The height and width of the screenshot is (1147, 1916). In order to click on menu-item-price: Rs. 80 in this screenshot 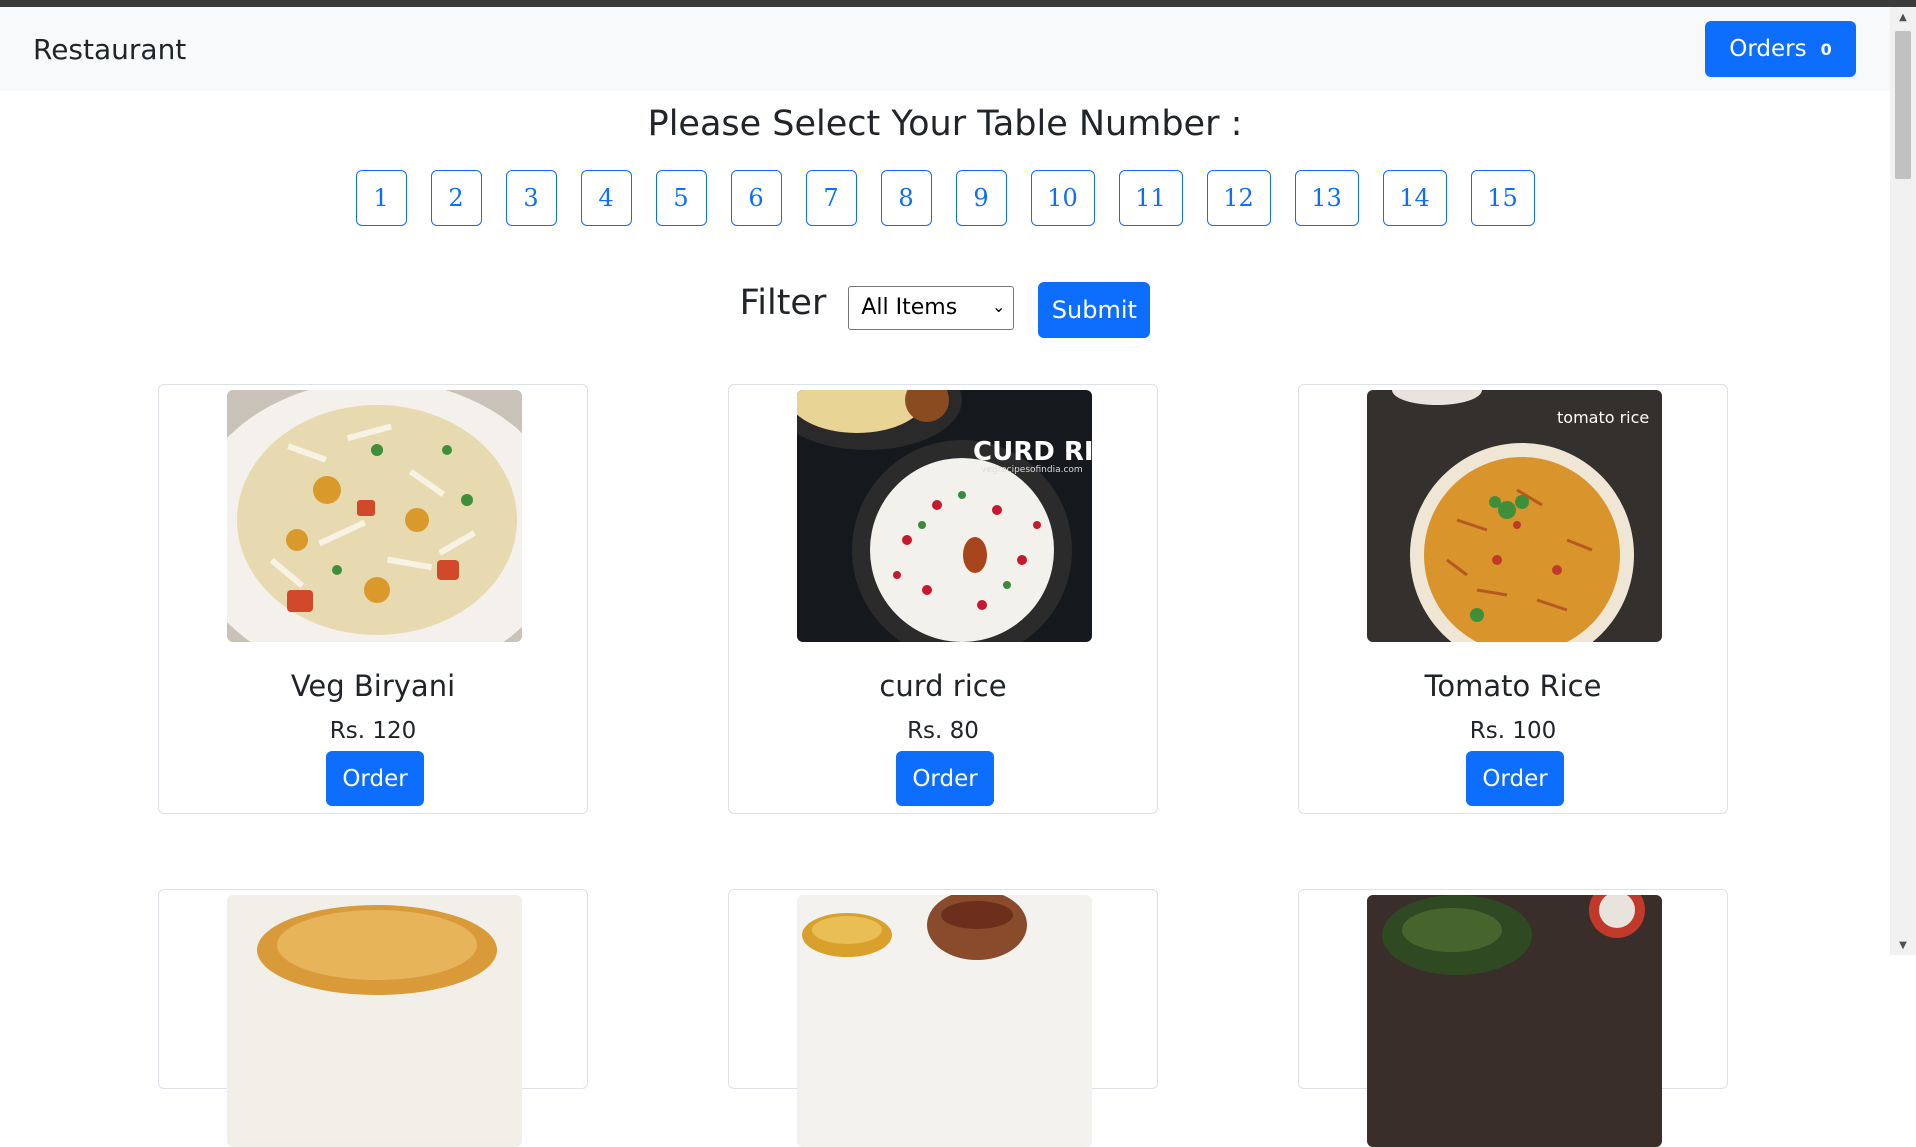, I will do `click(943, 731)`.